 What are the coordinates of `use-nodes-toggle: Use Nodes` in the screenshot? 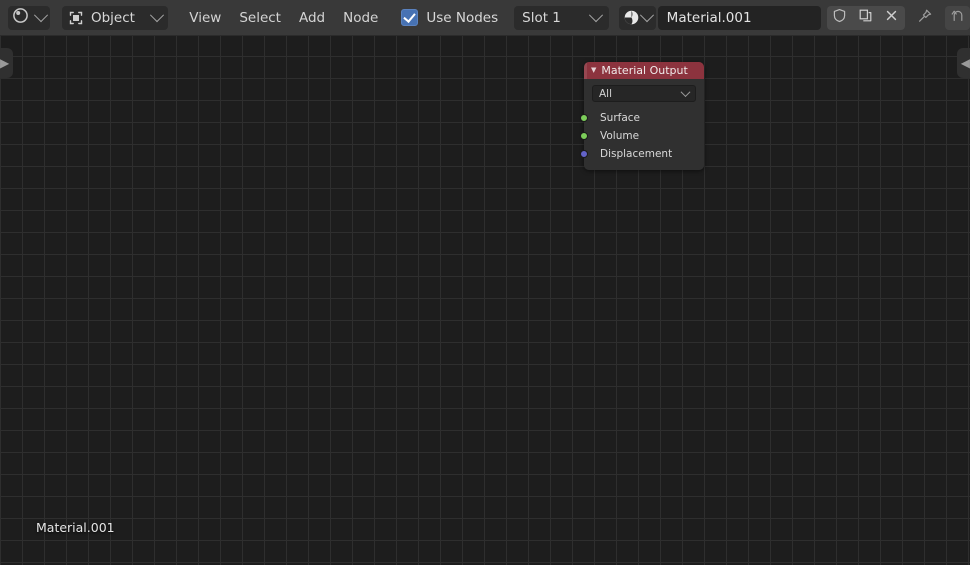 It's located at (449, 17).